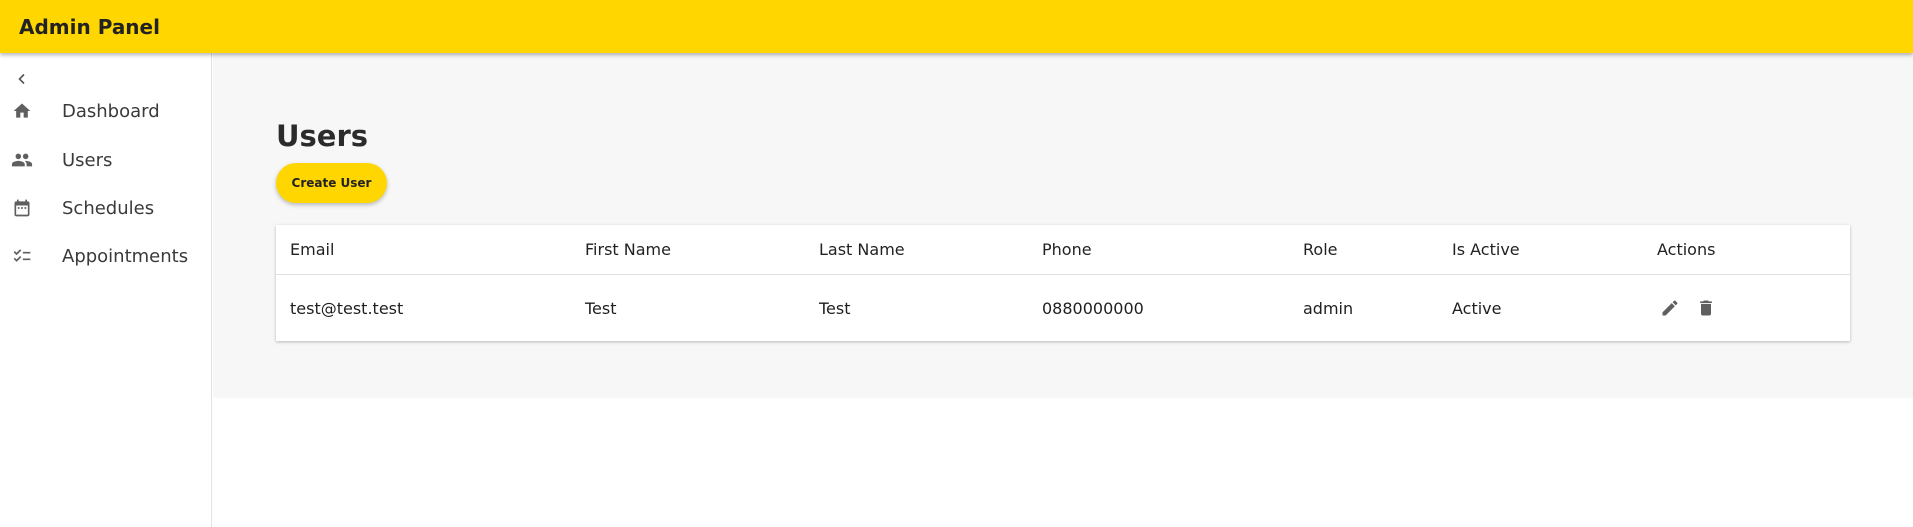  What do you see at coordinates (628, 249) in the screenshot?
I see `column-header-first-name: First Name` at bounding box center [628, 249].